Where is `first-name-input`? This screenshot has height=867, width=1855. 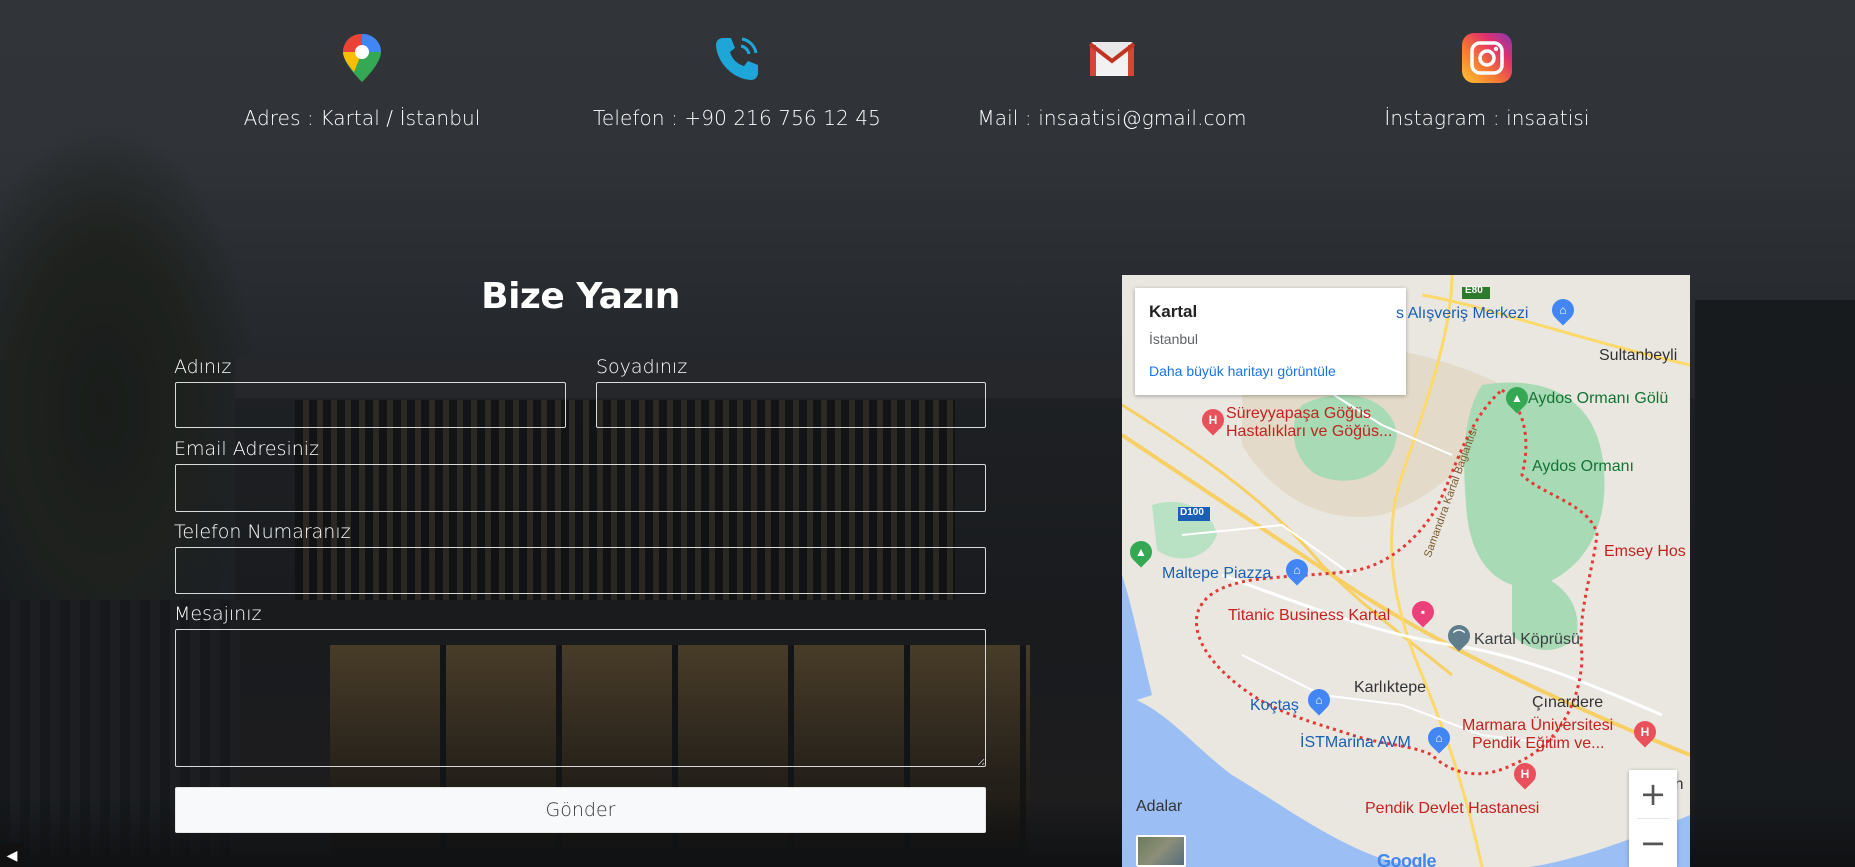 first-name-input is located at coordinates (370, 405).